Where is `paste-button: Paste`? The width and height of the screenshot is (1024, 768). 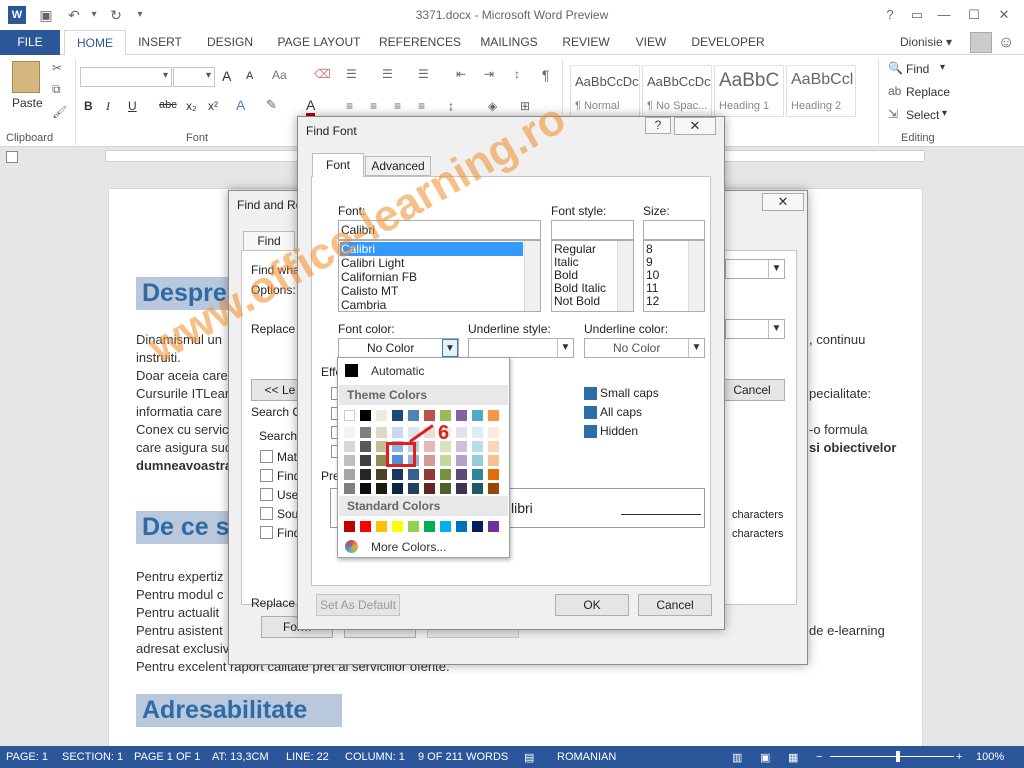
paste-button: Paste is located at coordinates (27, 103).